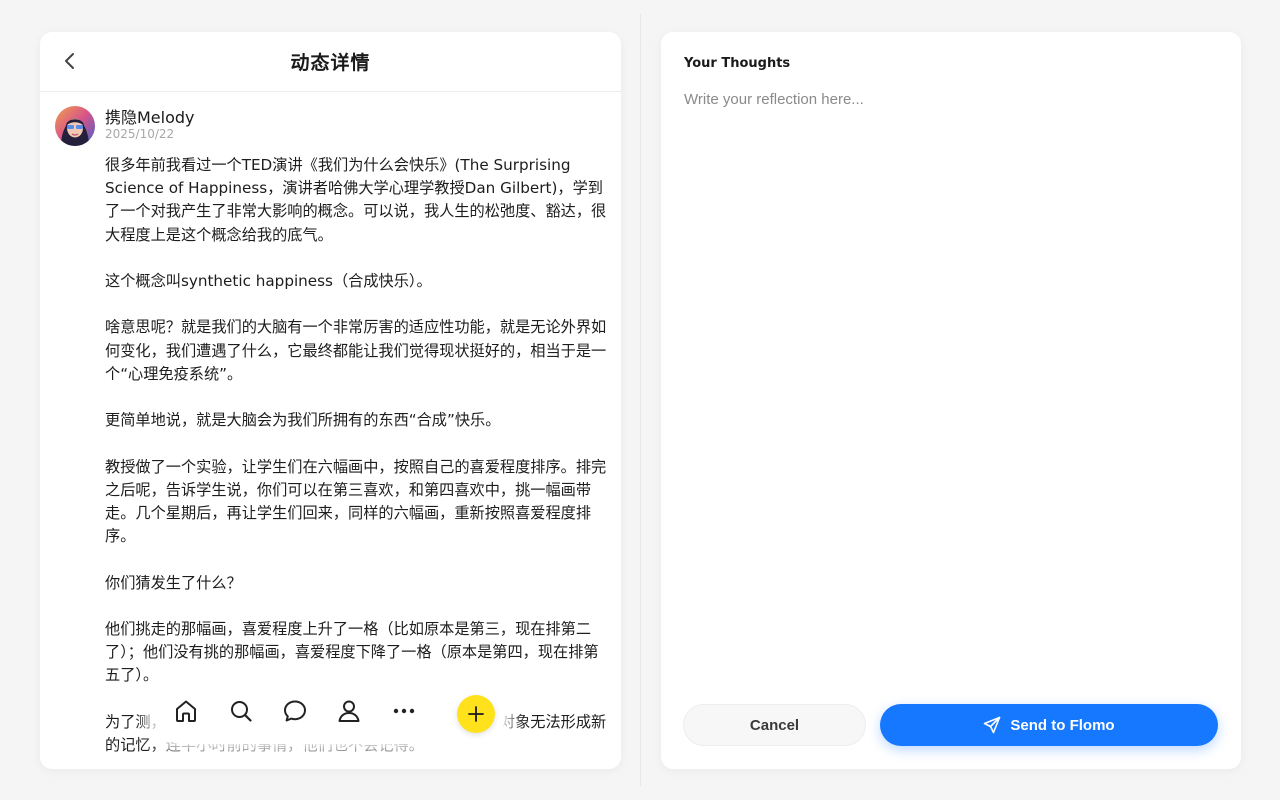 The width and height of the screenshot is (1280, 800). I want to click on nav-home-button, so click(186, 711).